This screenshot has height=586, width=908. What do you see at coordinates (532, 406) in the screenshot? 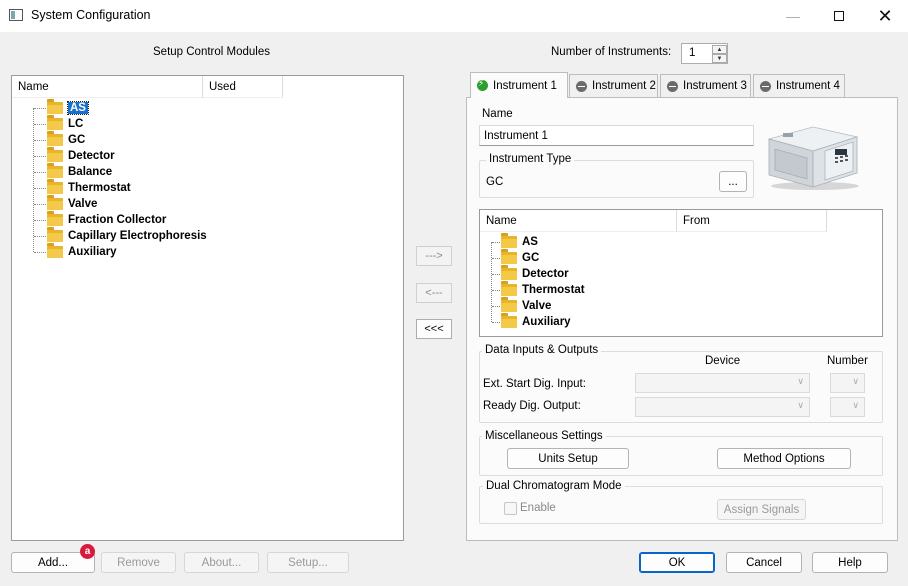
I see `ready-output-label: Ready Dig. Output:` at bounding box center [532, 406].